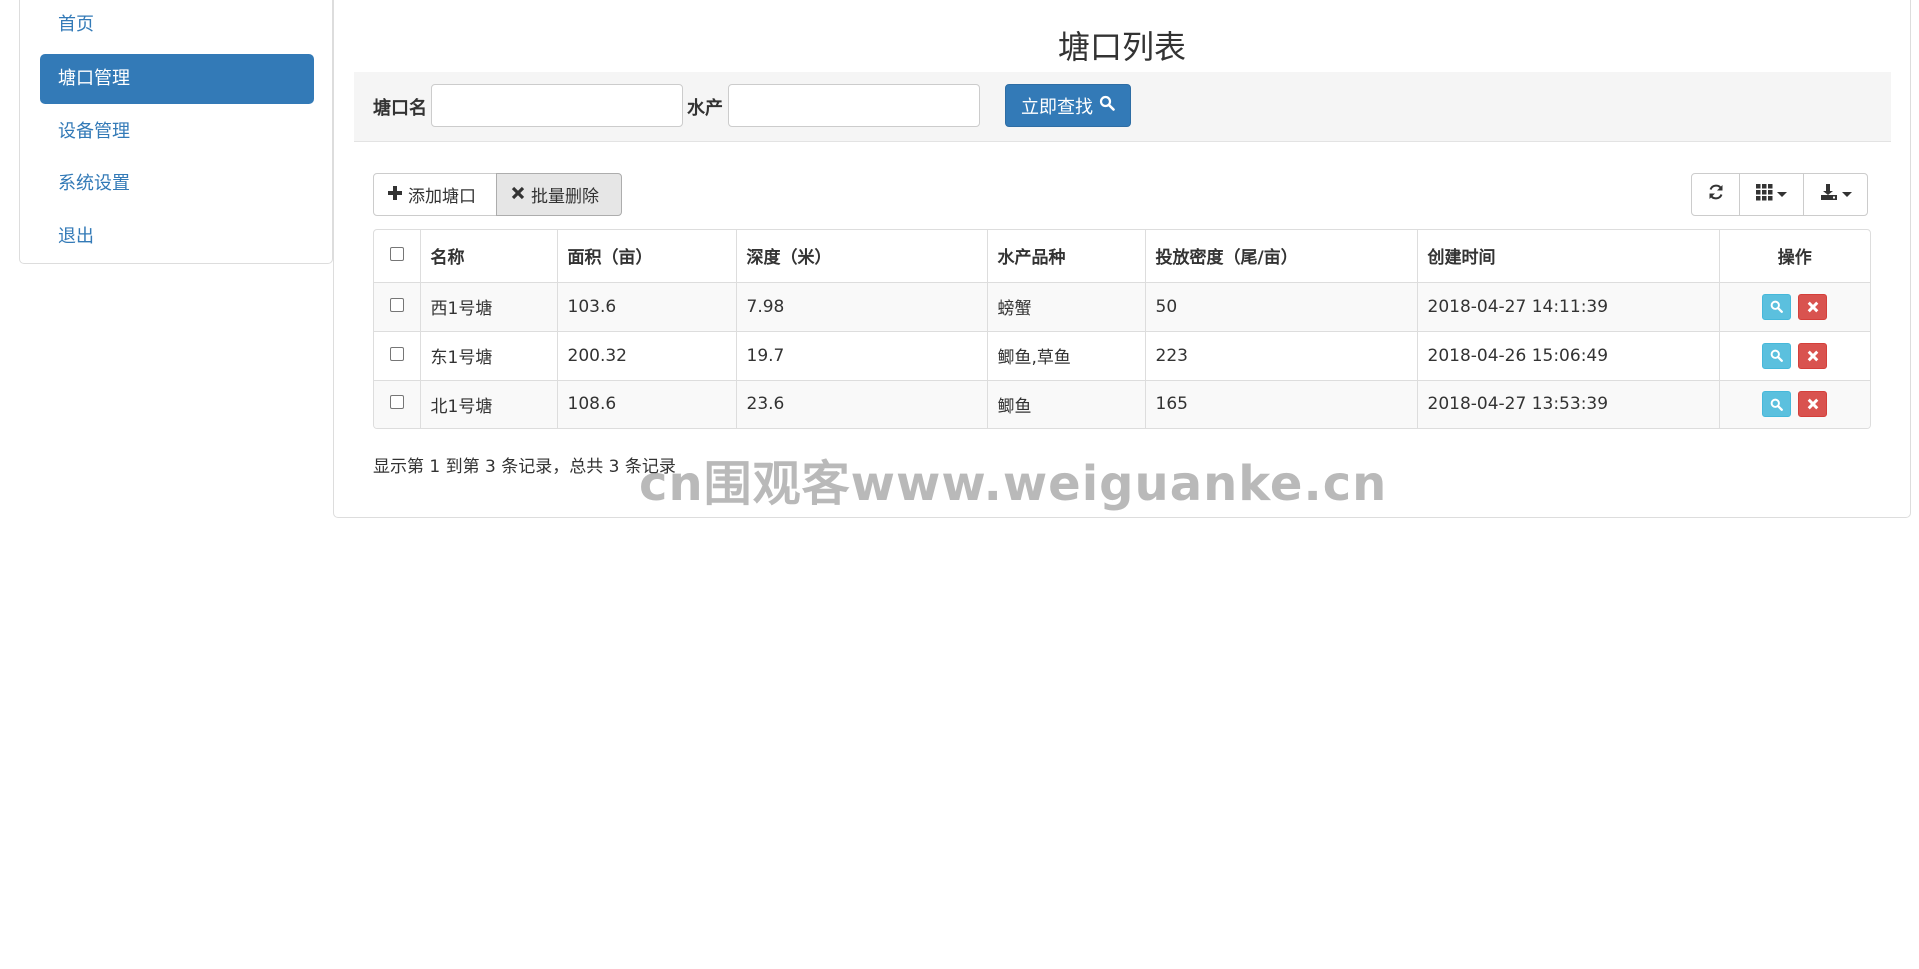 This screenshot has height=969, width=1919. What do you see at coordinates (862, 256) in the screenshot?
I see `column-header-depth: 深度（米）` at bounding box center [862, 256].